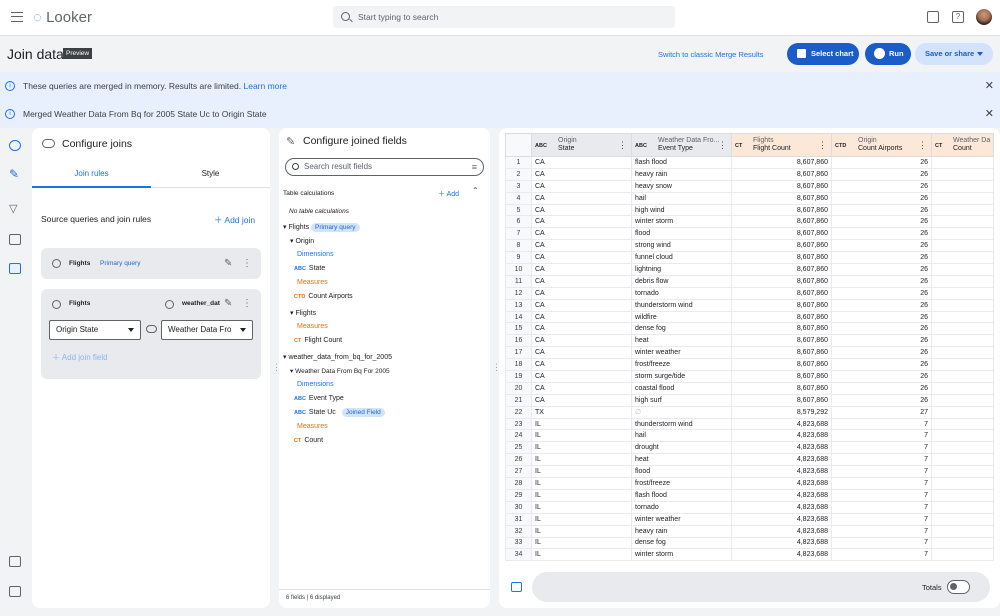 The height and width of the screenshot is (616, 1000). What do you see at coordinates (749, 436) in the screenshot?
I see `table-row: 24 IL hail 4,823,688 7` at bounding box center [749, 436].